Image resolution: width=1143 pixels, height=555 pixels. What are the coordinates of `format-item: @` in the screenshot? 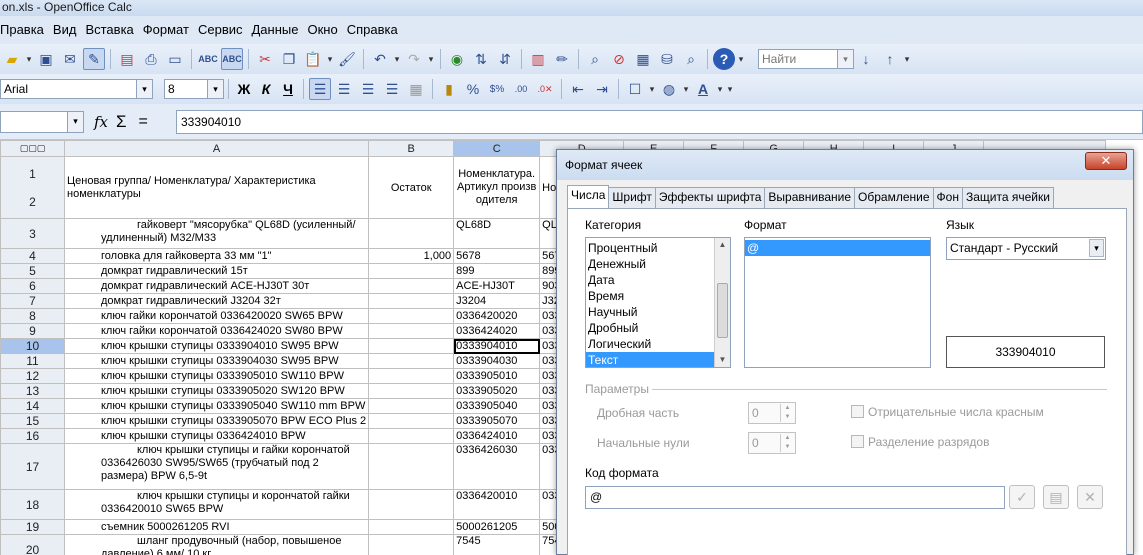 It's located at (837, 248).